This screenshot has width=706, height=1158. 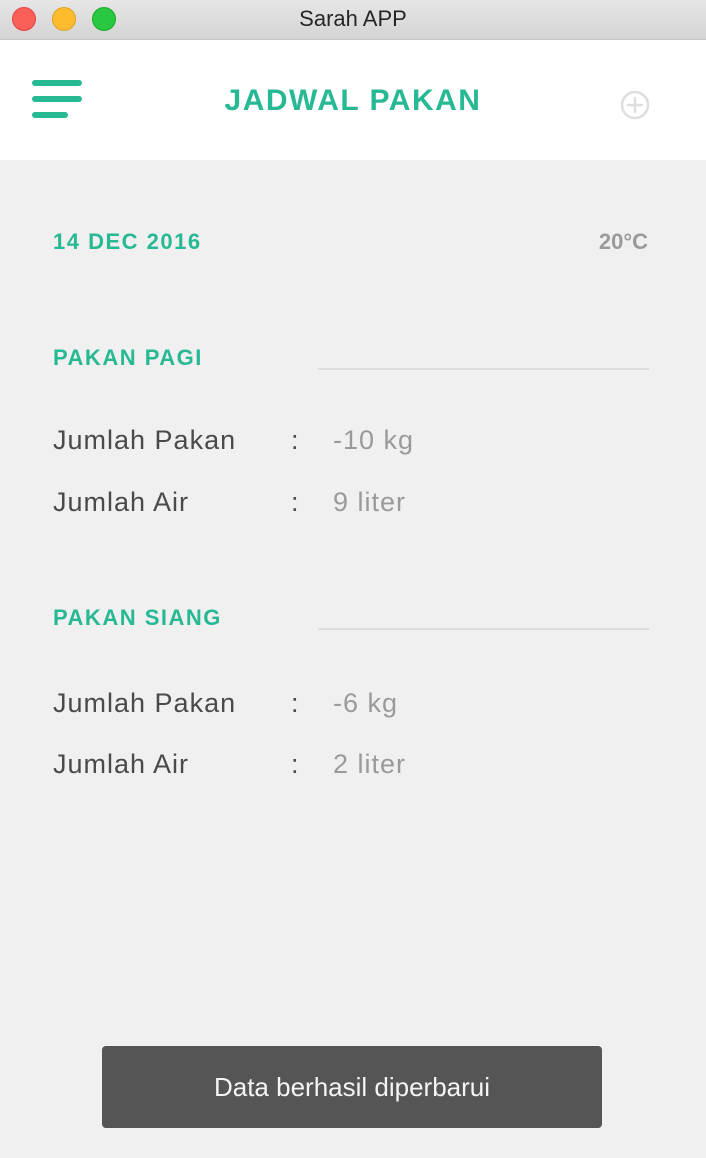 I want to click on temperature: 20°C, so click(x=623, y=241).